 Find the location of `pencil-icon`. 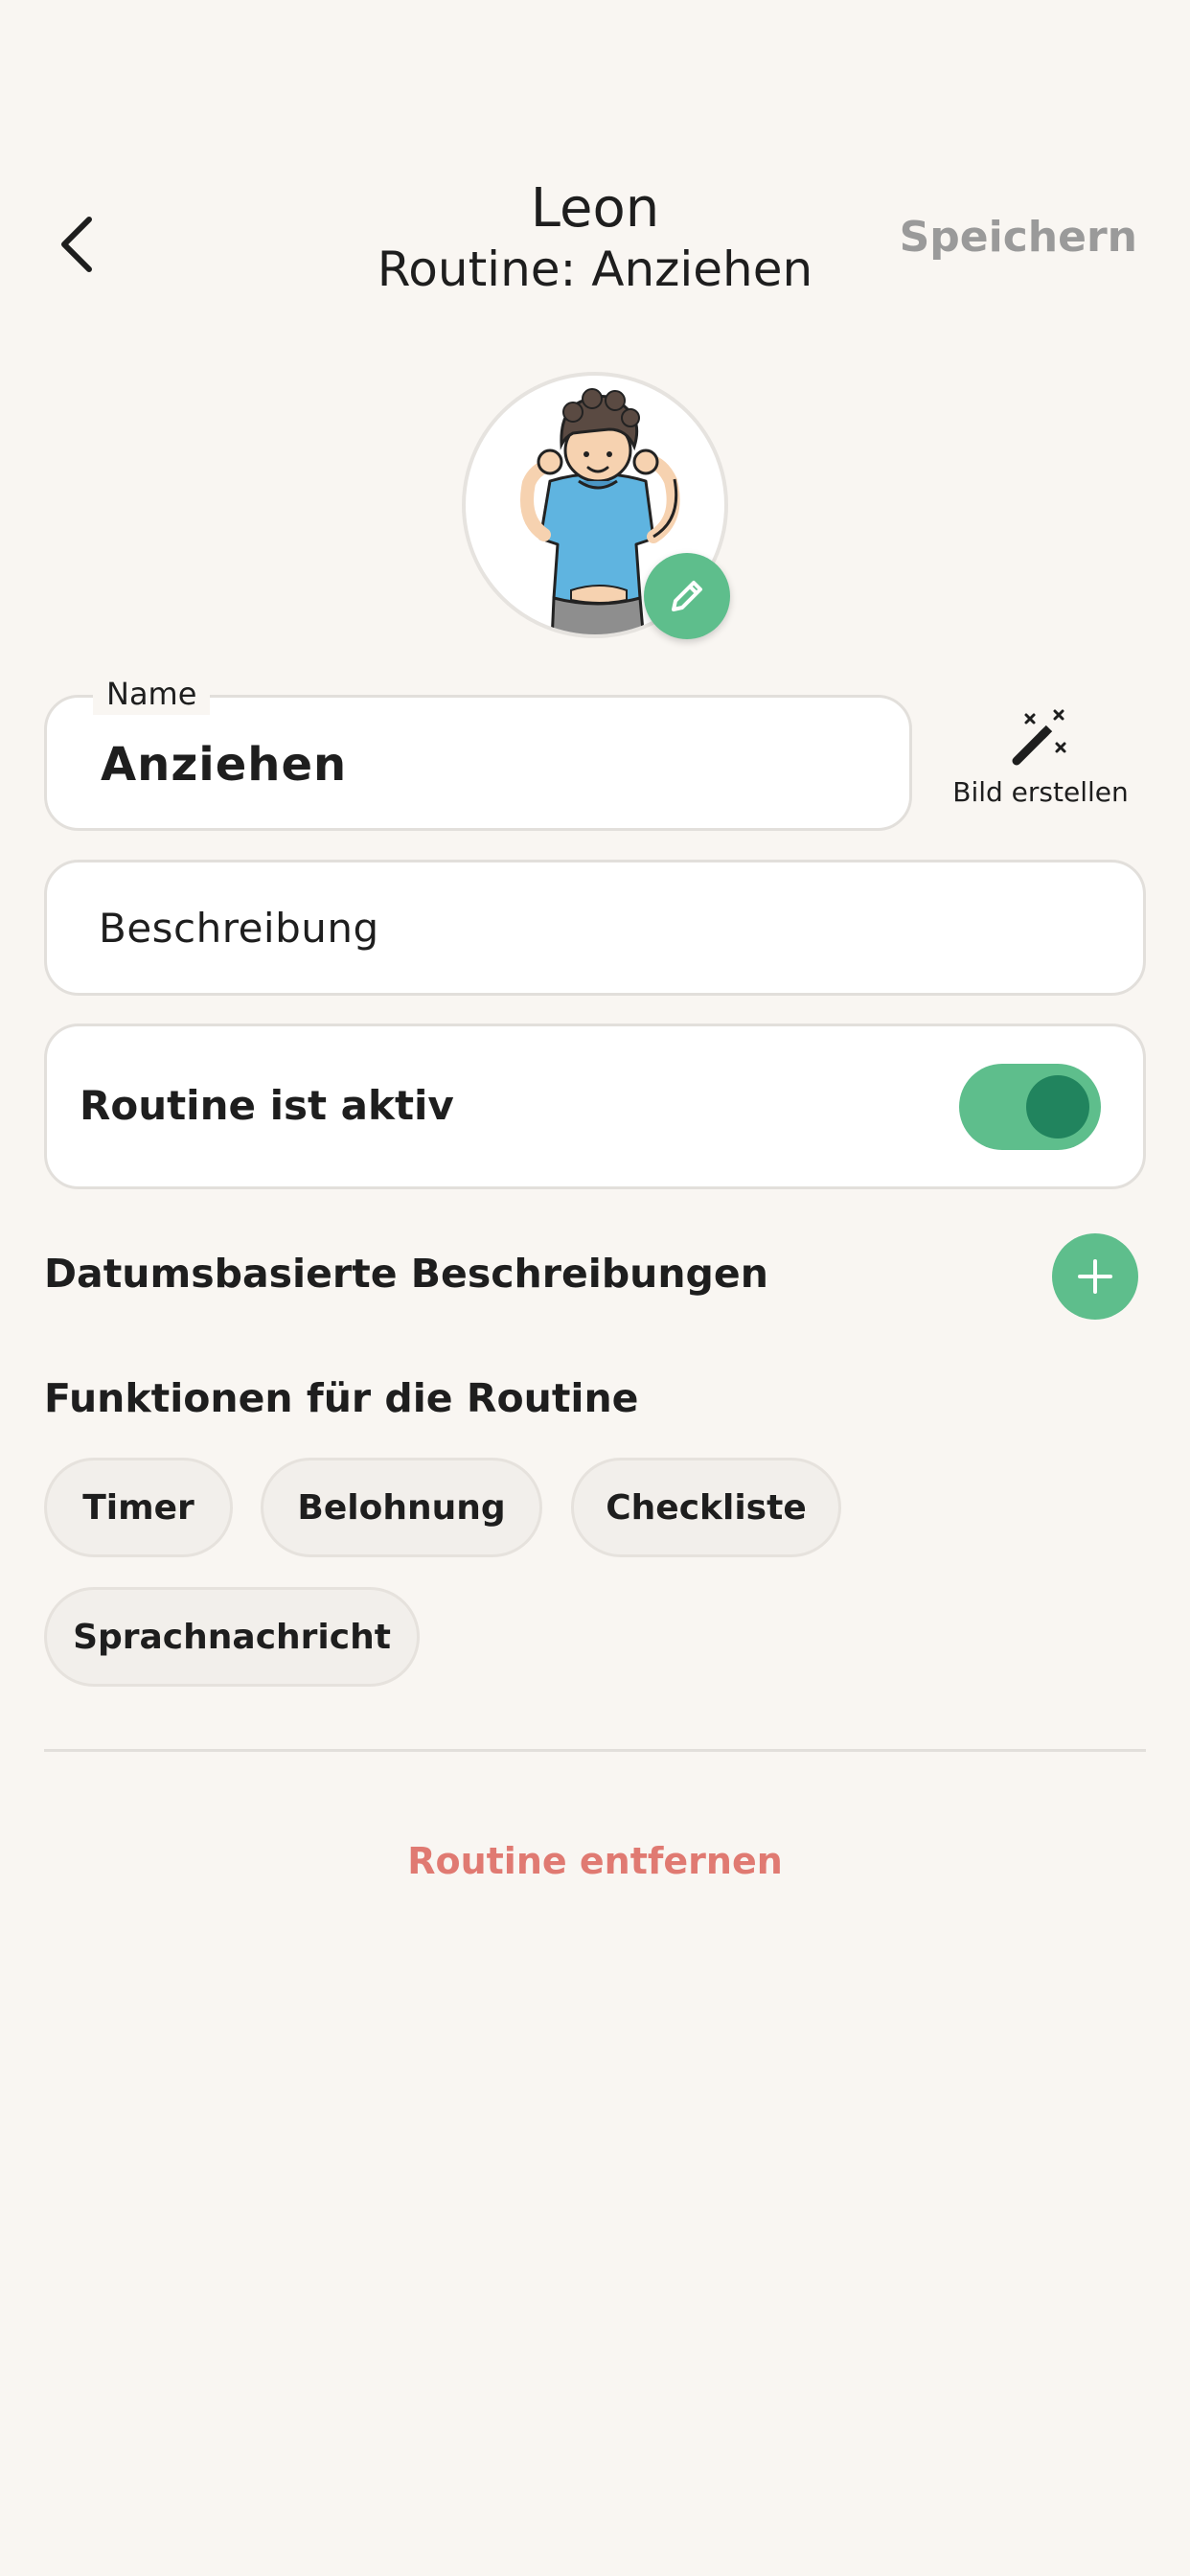

pencil-icon is located at coordinates (687, 596).